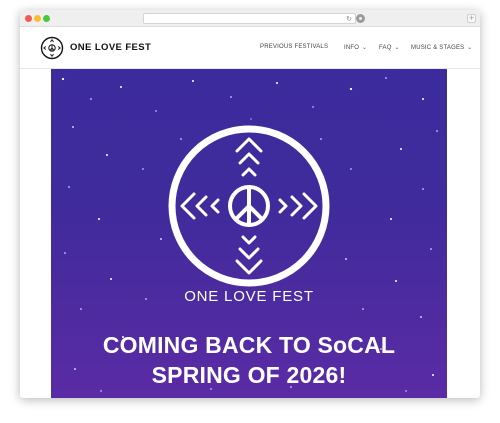  I want to click on nav-previous-festivals: PREVIOUS FESTIVALS, so click(294, 47).